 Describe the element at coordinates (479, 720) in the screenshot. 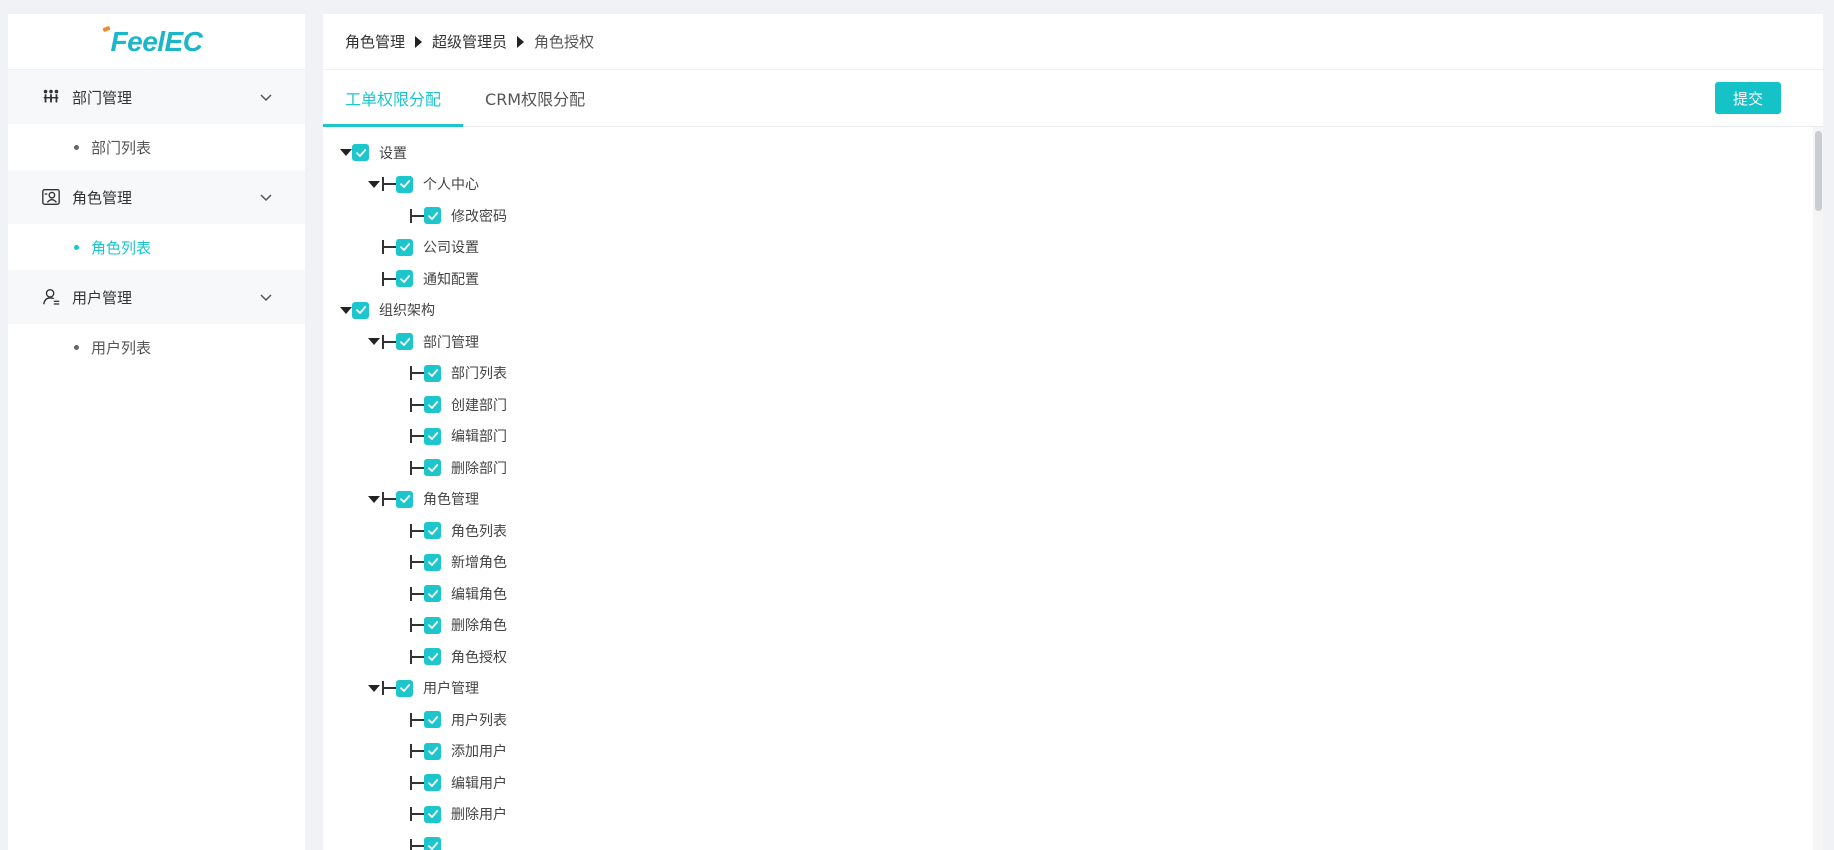

I see `permission-label: 用户列表` at that location.